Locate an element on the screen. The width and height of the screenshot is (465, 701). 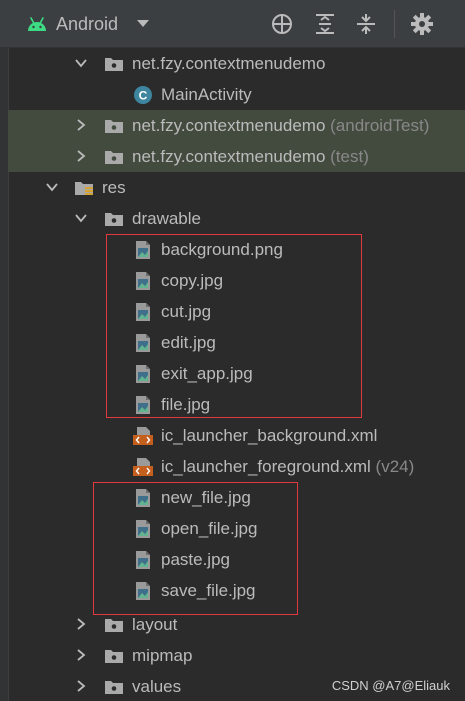
view-selector-dropdown: Android is located at coordinates (88, 24).